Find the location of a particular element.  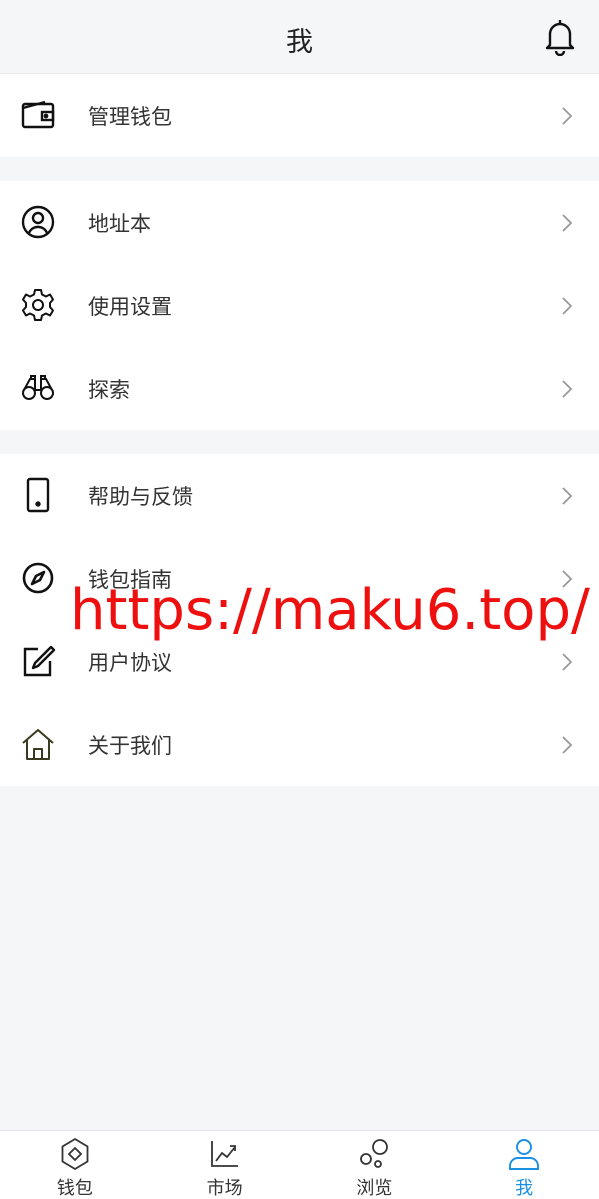

wallet-tab-icon is located at coordinates (75, 1154).